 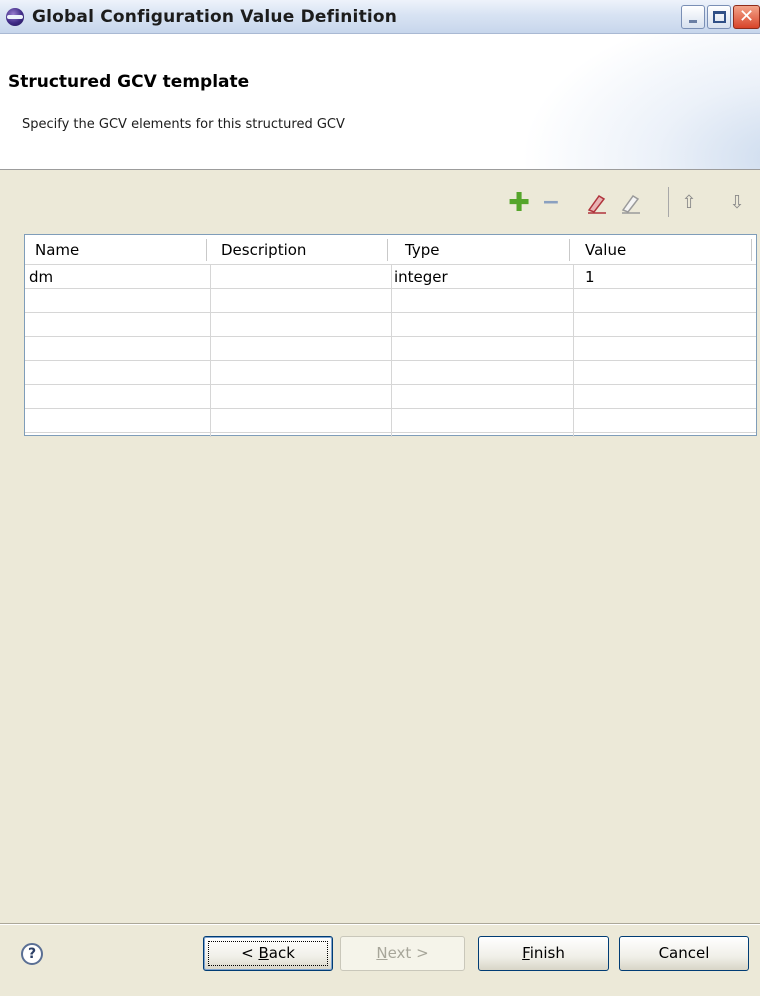 I want to click on finish-mnemonic: F, so click(x=526, y=953).